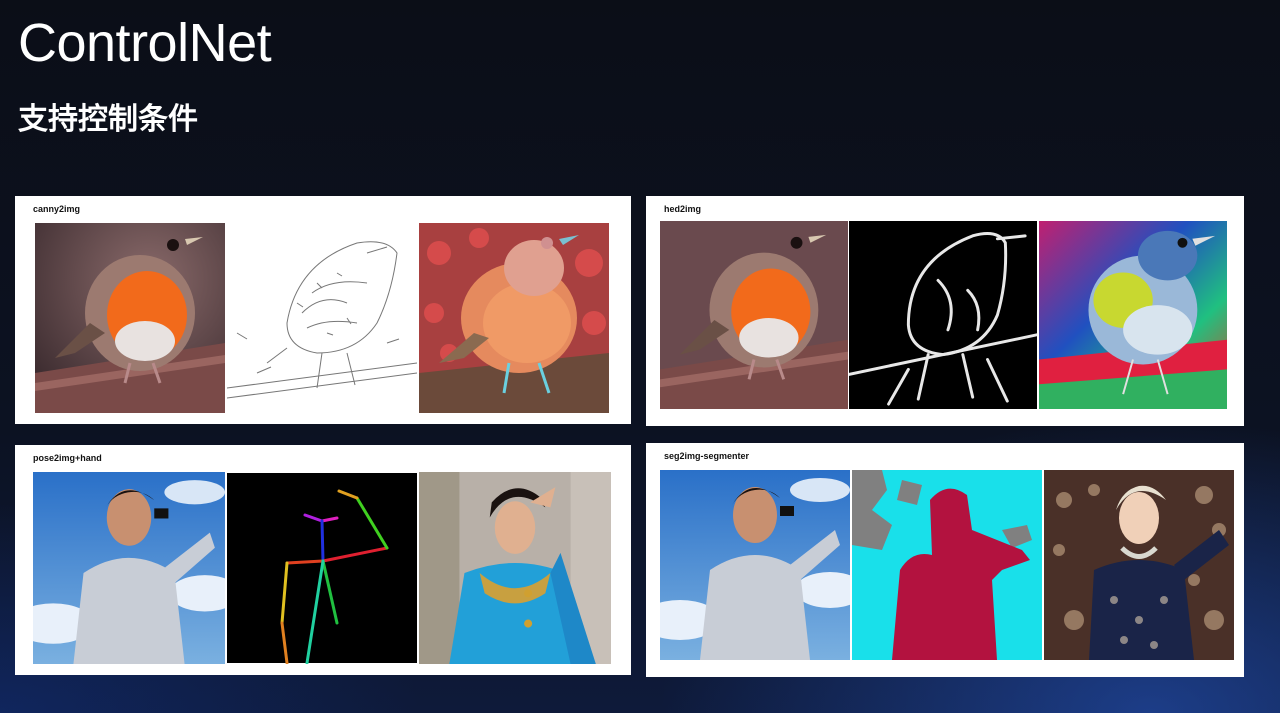  Describe the element at coordinates (1139, 565) in the screenshot. I see `generated-woman-glamour` at that location.